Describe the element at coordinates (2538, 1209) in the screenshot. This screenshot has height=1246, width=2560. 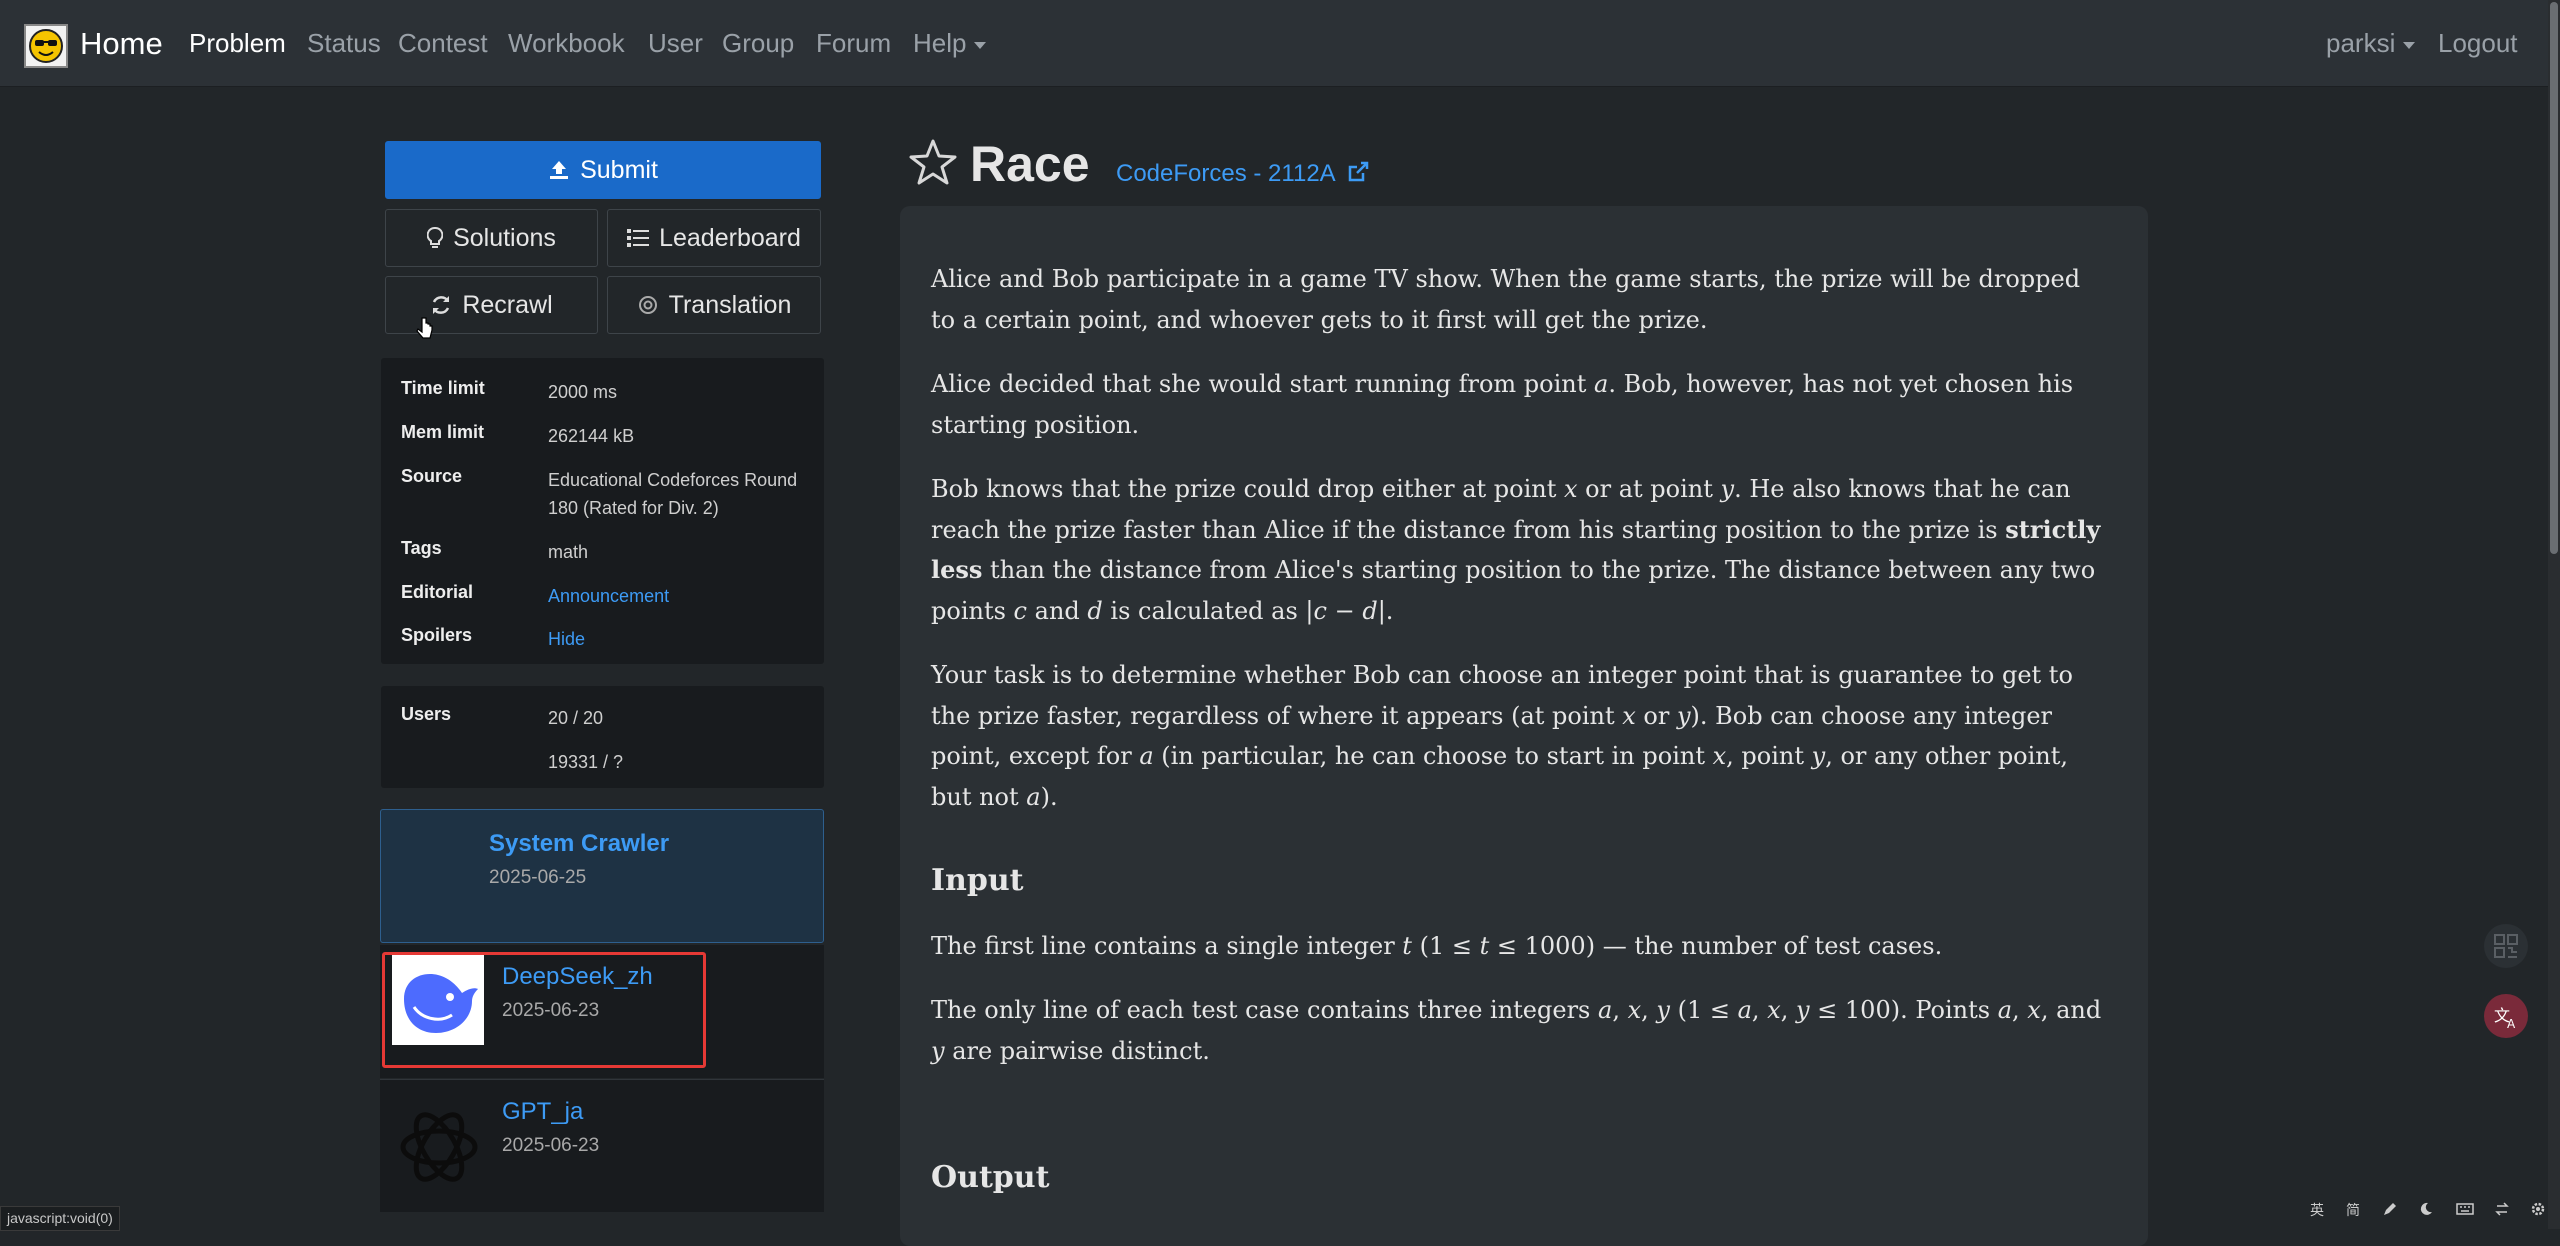
I see `gear-icon` at that location.